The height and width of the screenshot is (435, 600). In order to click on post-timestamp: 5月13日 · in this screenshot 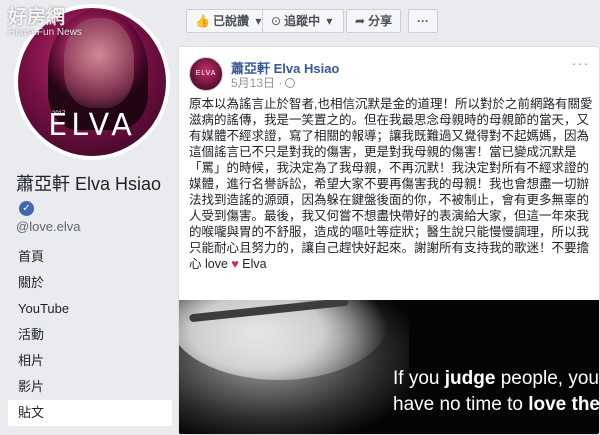, I will do `click(263, 82)`.